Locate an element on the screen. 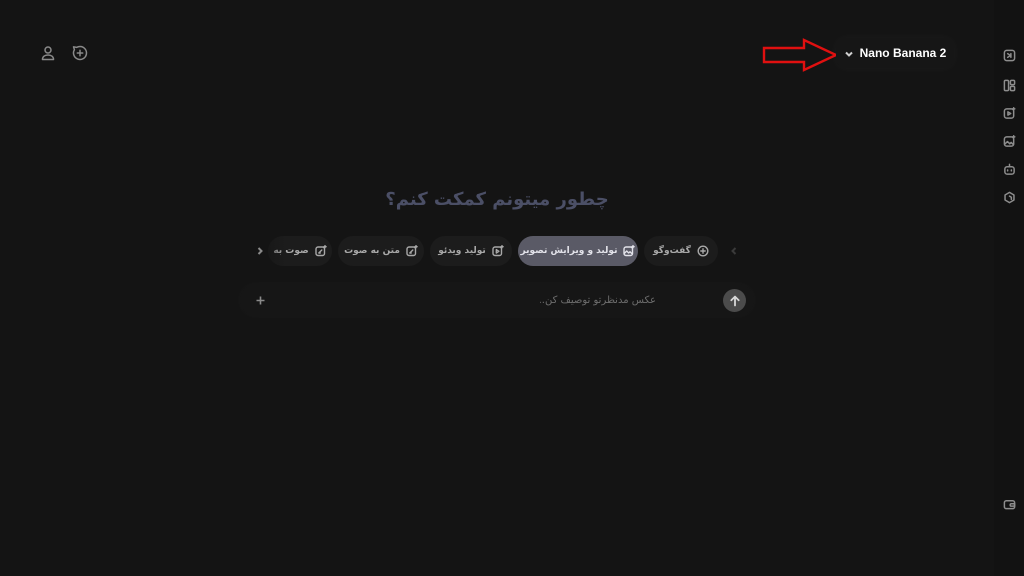 Image resolution: width=1024 pixels, height=576 pixels. model-selector-label: Nano Banana 2 is located at coordinates (903, 53).